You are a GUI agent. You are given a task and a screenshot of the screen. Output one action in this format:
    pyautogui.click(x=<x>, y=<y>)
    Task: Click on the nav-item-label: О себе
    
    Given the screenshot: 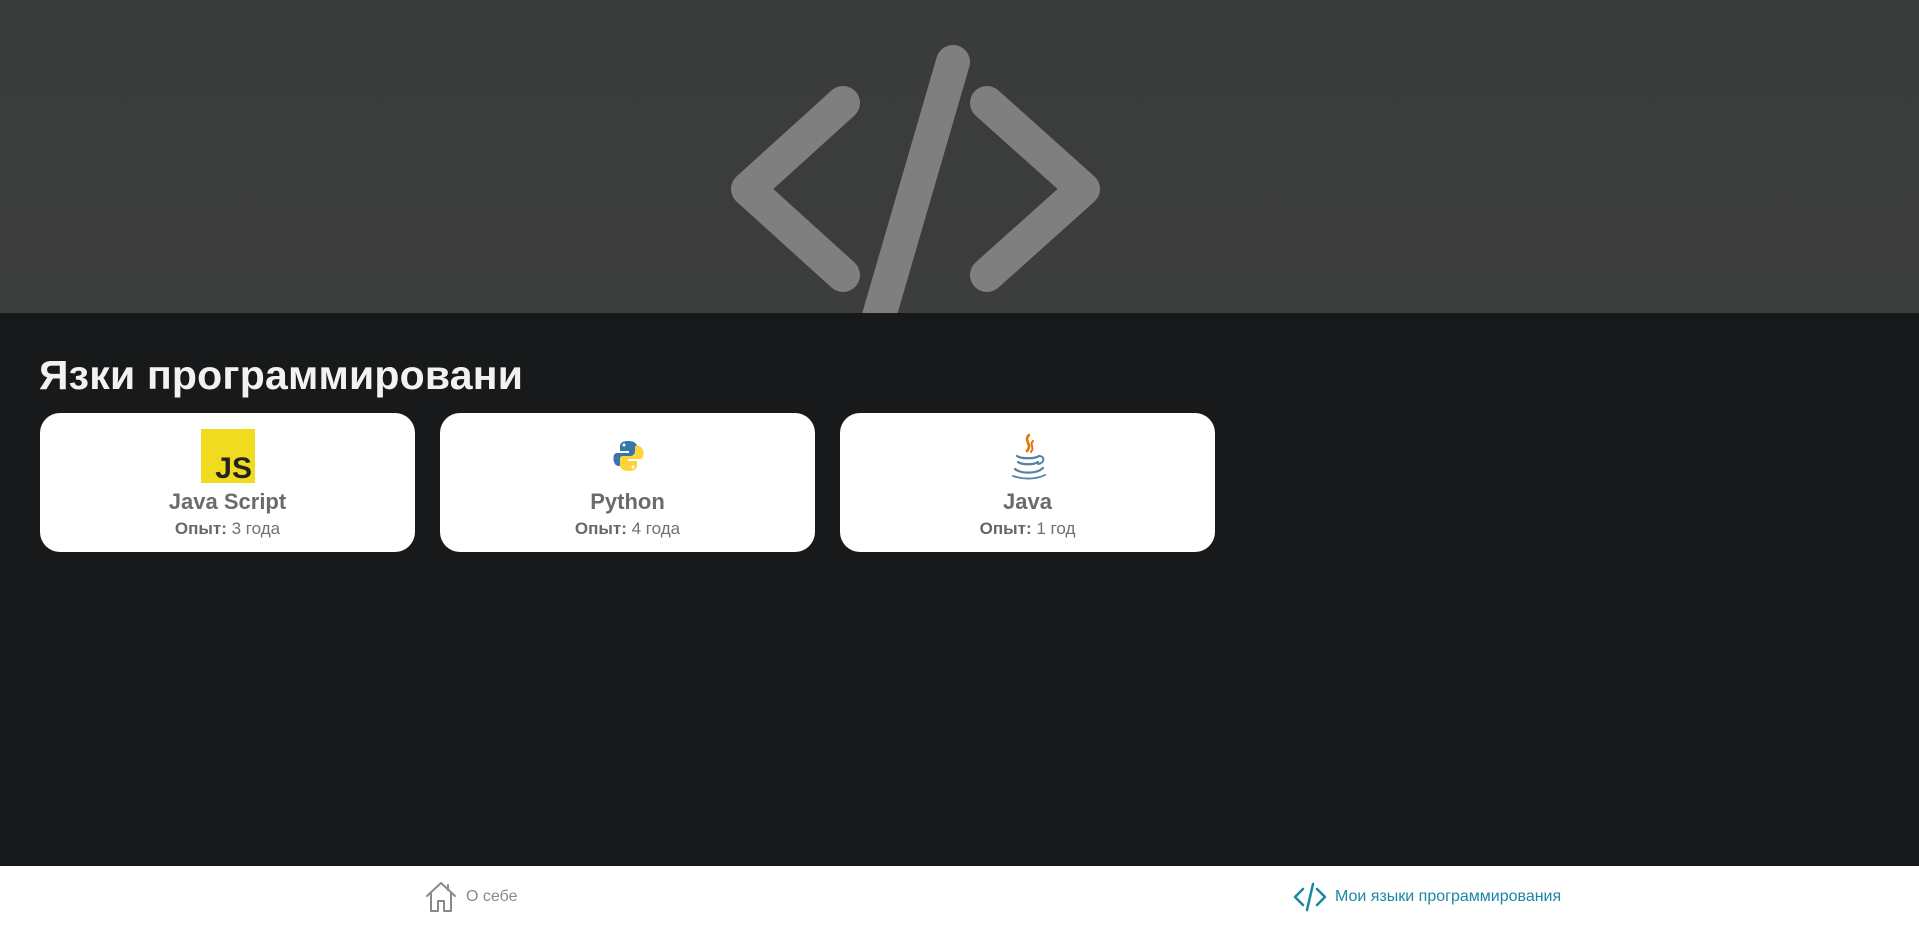 What is the action you would take?
    pyautogui.click(x=492, y=896)
    